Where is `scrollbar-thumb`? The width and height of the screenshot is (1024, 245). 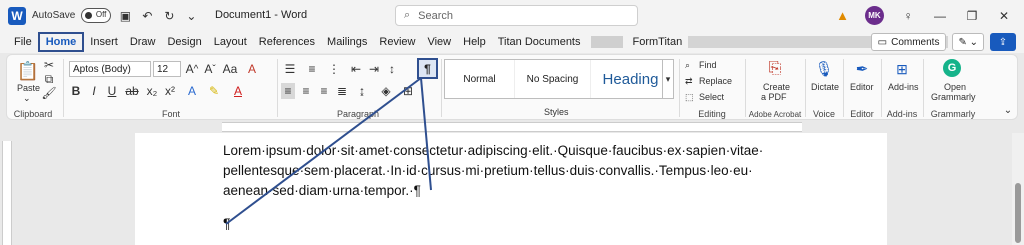
scrollbar-thumb is located at coordinates (1018, 213).